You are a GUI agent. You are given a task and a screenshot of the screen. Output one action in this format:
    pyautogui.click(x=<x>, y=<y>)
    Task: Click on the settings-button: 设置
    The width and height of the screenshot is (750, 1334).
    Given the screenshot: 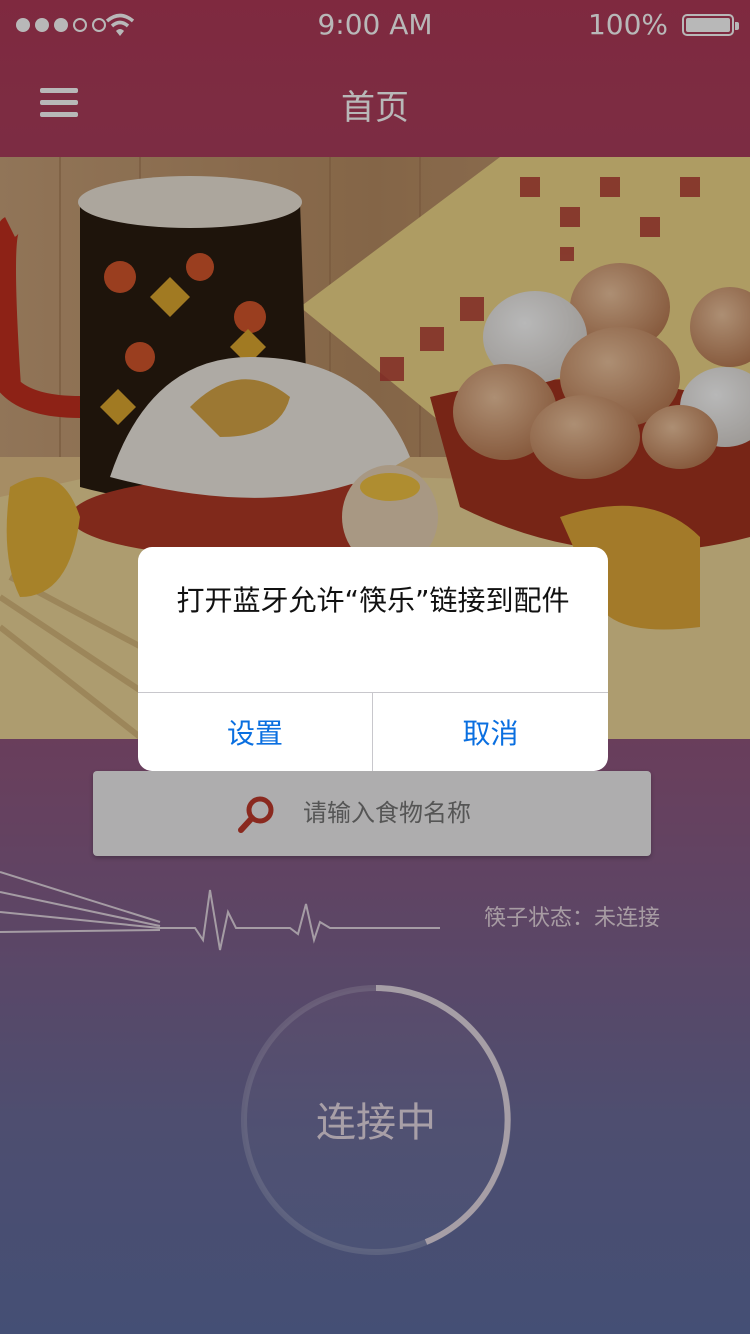 What is the action you would take?
    pyautogui.click(x=255, y=732)
    